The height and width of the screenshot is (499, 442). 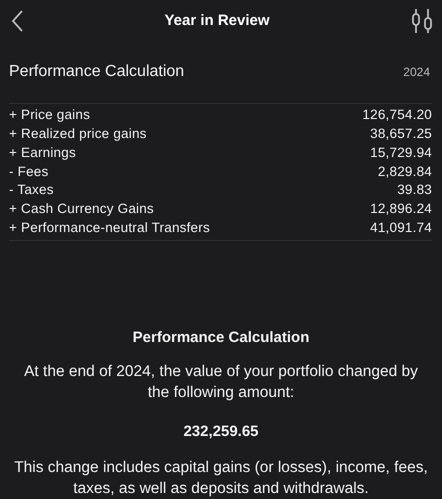 I want to click on row-value: 2,829.84, so click(x=405, y=171).